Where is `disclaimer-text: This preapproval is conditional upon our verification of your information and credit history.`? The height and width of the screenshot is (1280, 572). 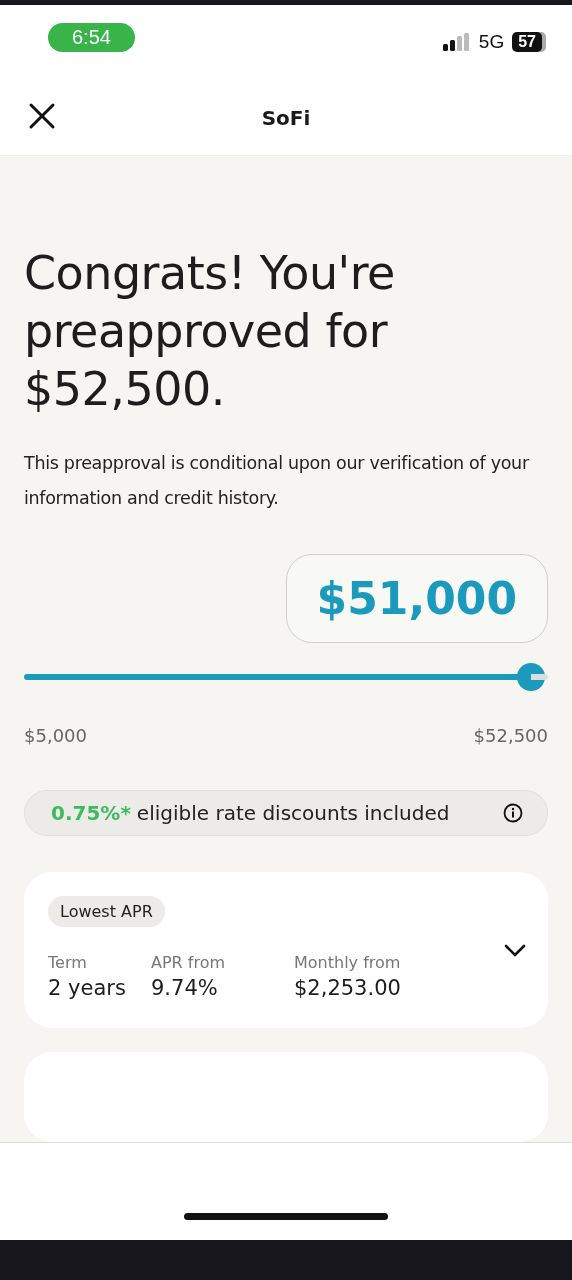 disclaimer-text: This preapproval is conditional upon our verification of your information and credit history. is located at coordinates (277, 481).